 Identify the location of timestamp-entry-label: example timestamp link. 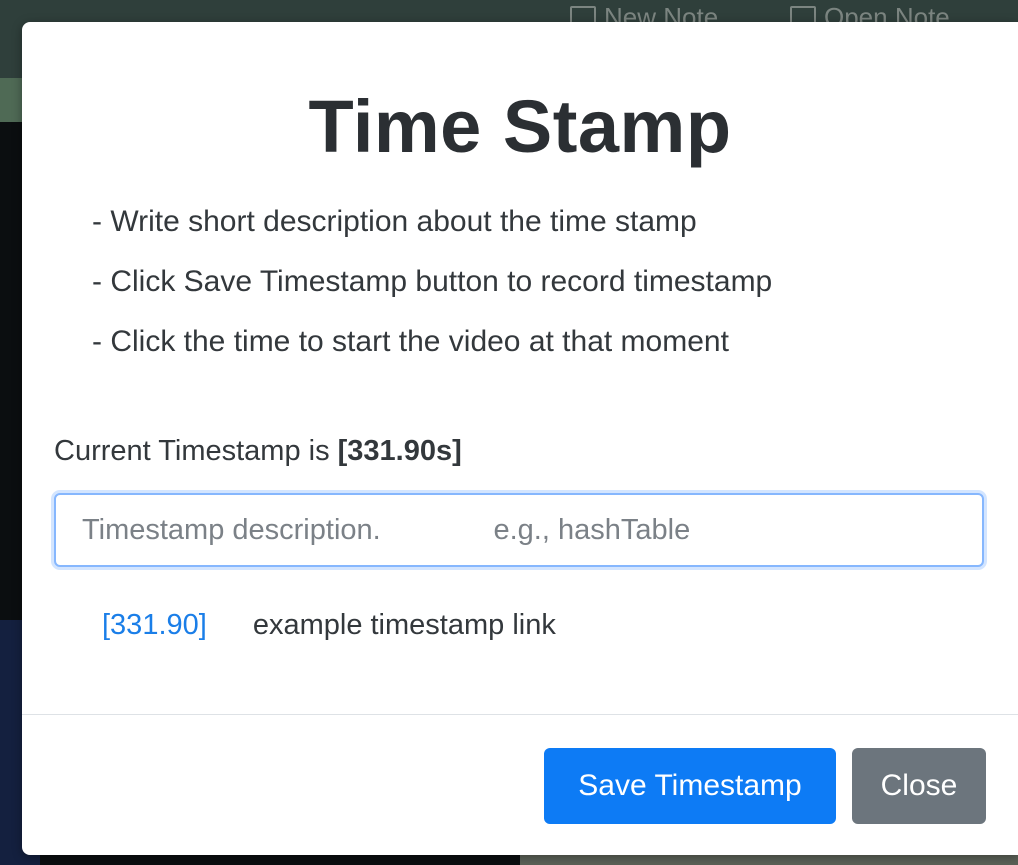
(404, 625).